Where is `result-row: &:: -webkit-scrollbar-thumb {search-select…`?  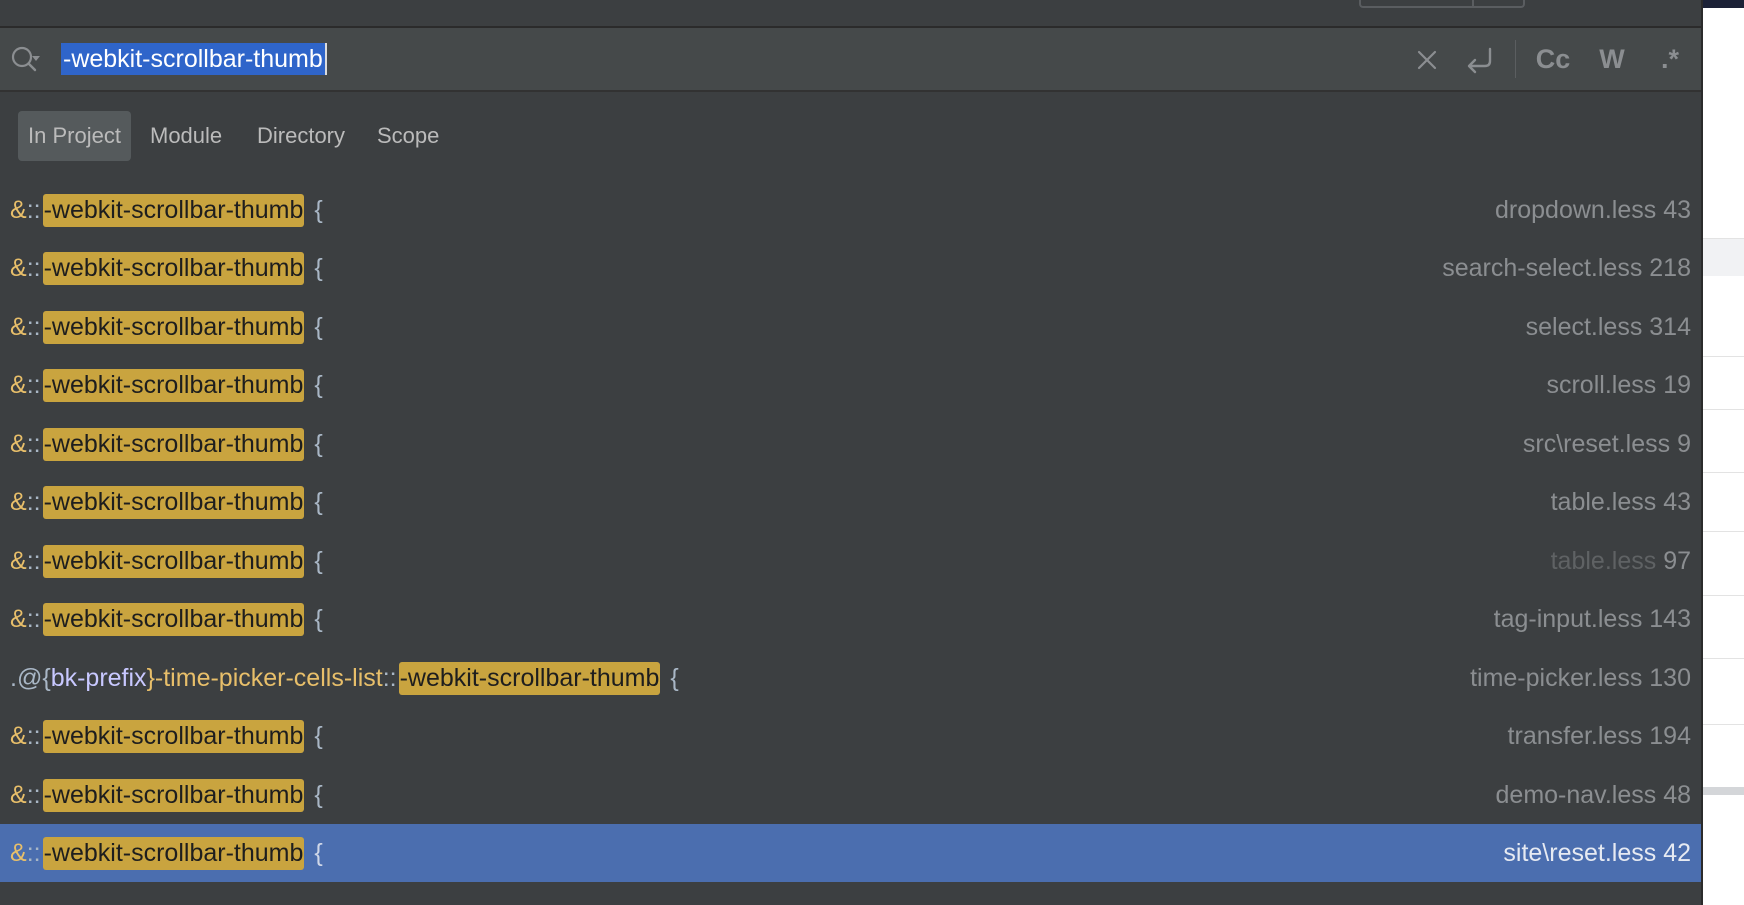 result-row: &:: -webkit-scrollbar-thumb {search-select… is located at coordinates (850, 268).